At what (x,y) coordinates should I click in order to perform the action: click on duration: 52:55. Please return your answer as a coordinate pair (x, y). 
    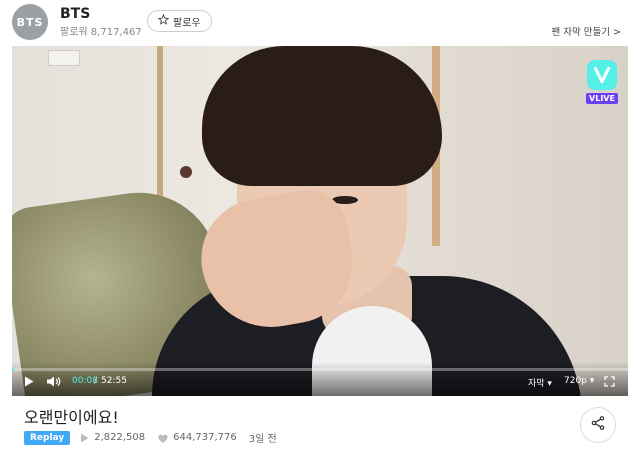
    Looking at the image, I should click on (114, 381).